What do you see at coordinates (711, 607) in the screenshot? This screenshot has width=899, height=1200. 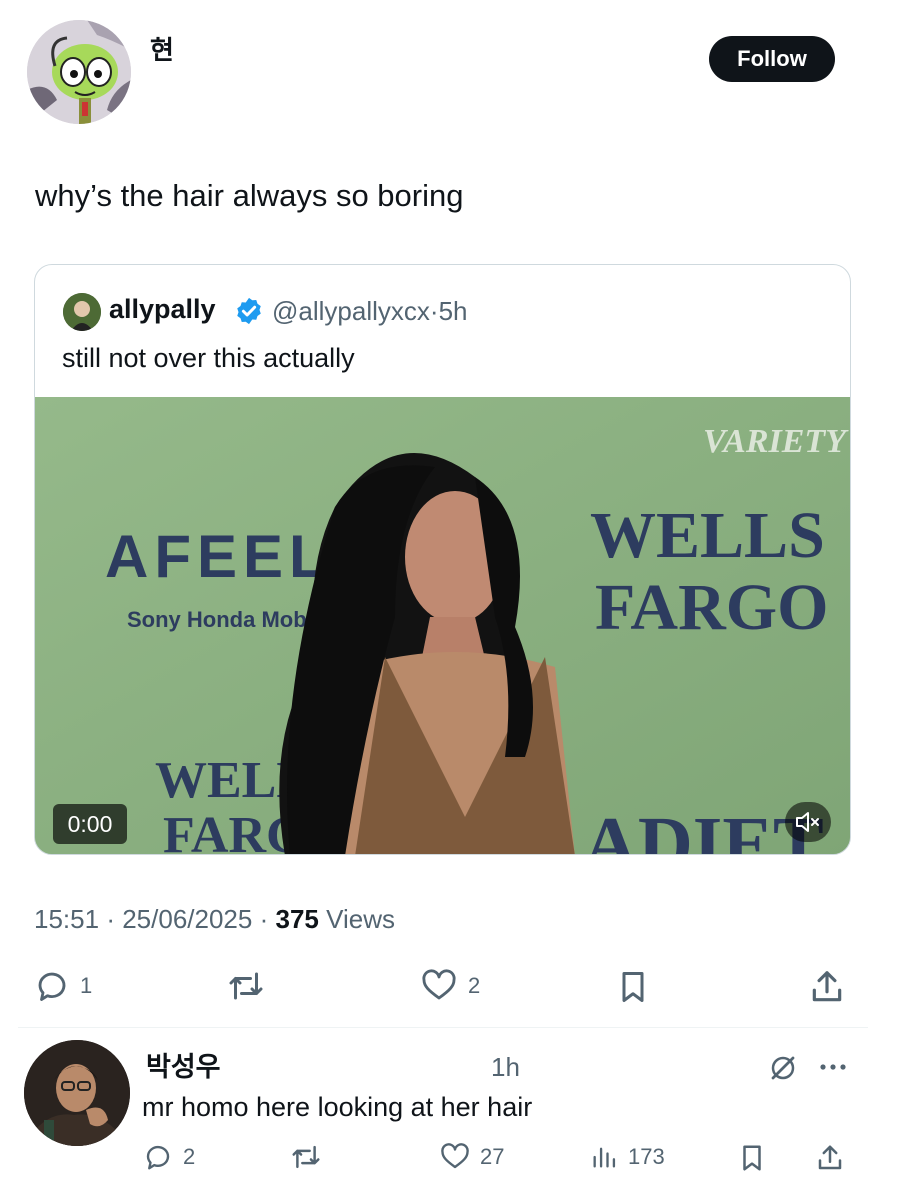 I see `signage-fargo: FARGO` at bounding box center [711, 607].